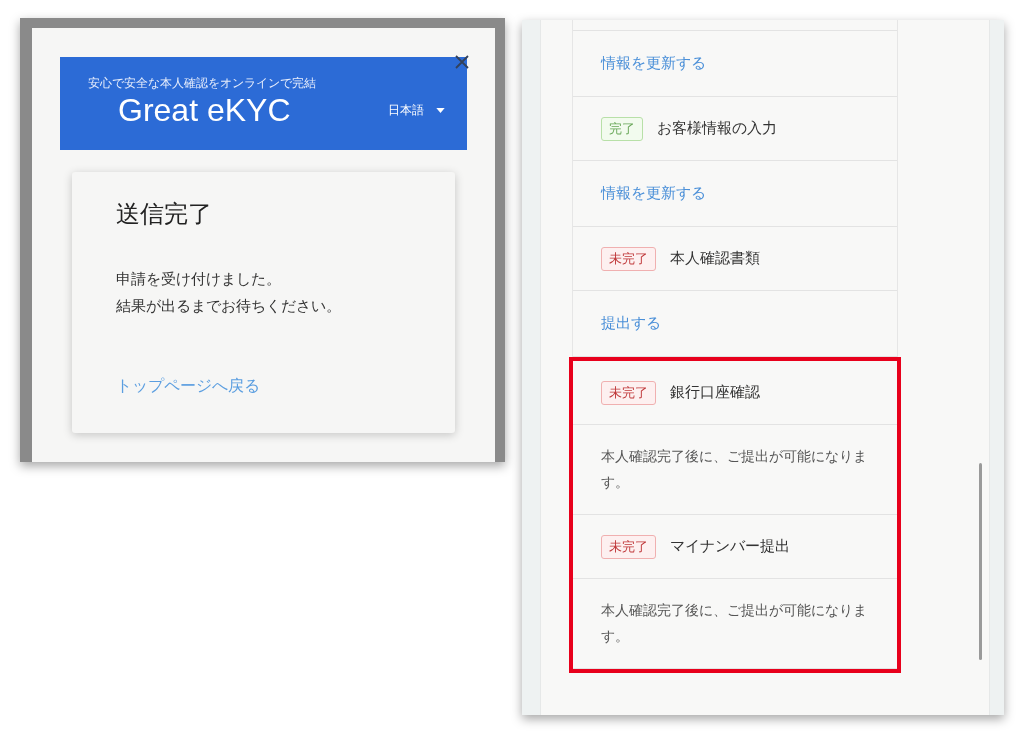  Describe the element at coordinates (164, 214) in the screenshot. I see `card-title: 送信完了` at that location.